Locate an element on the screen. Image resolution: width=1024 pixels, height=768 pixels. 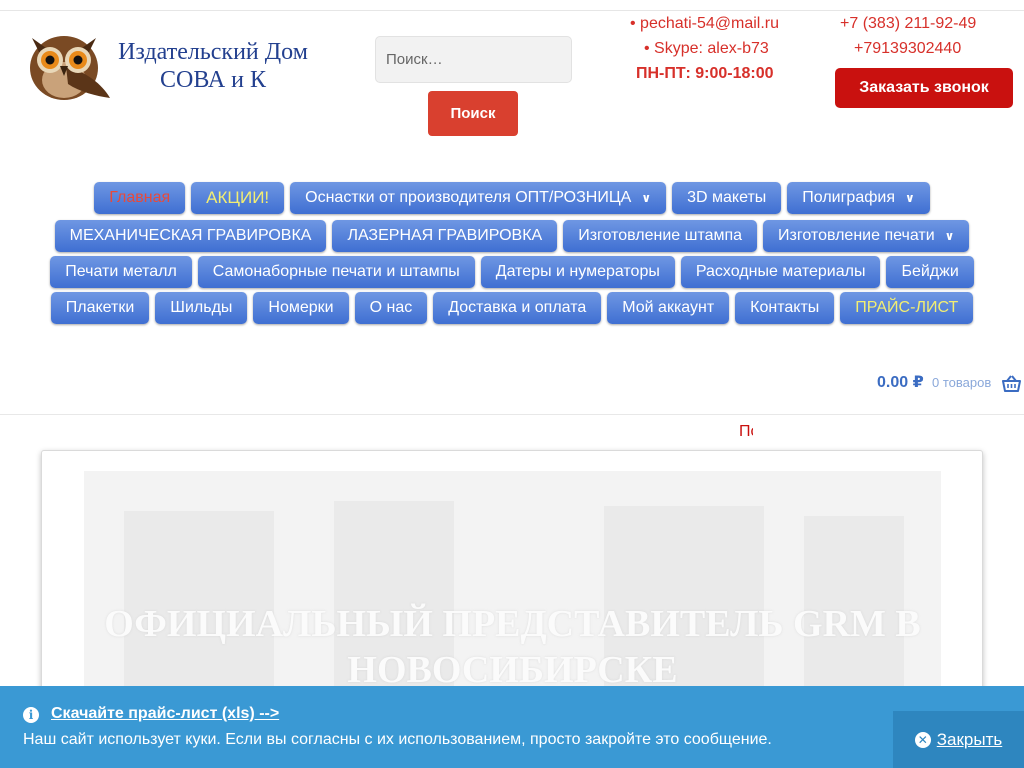
menu-item-promo: АКЦИИ! is located at coordinates (238, 198).